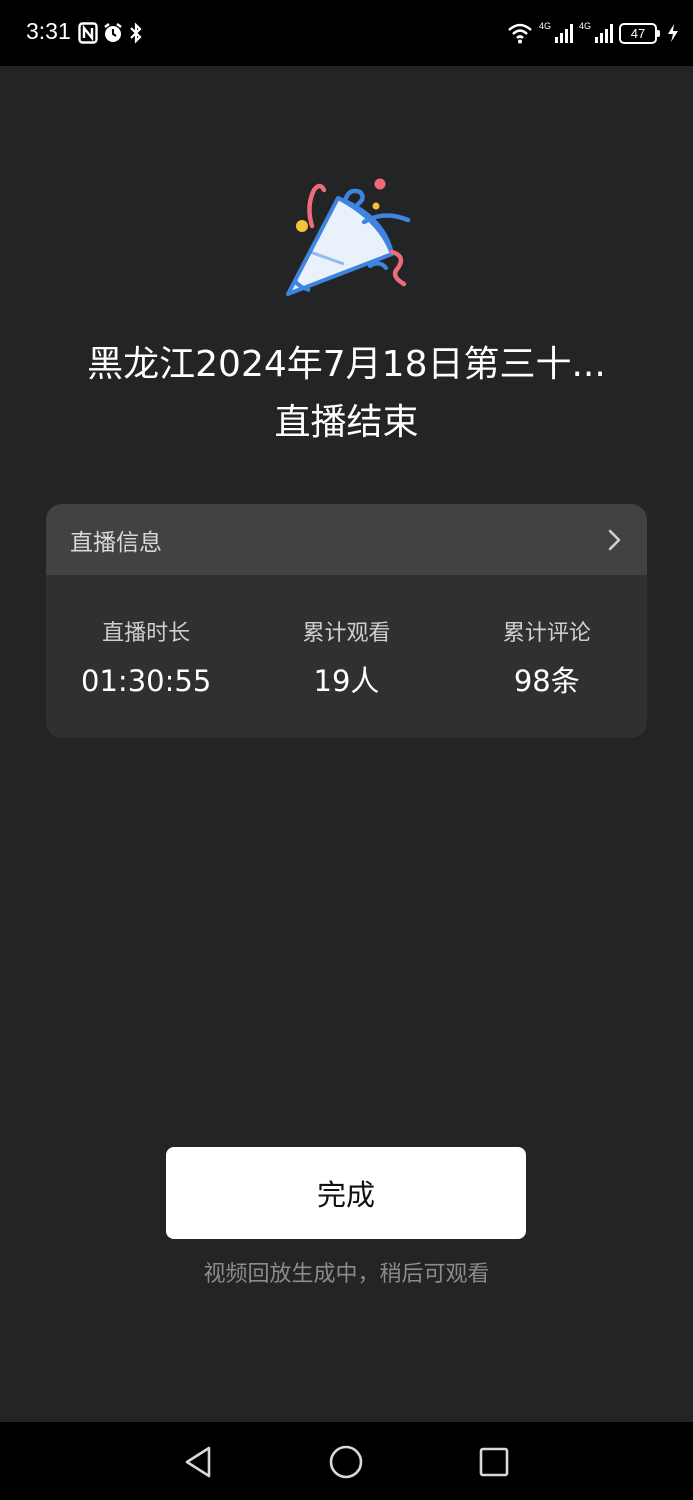 This screenshot has height=1500, width=693. I want to click on alarm-icon, so click(113, 32).